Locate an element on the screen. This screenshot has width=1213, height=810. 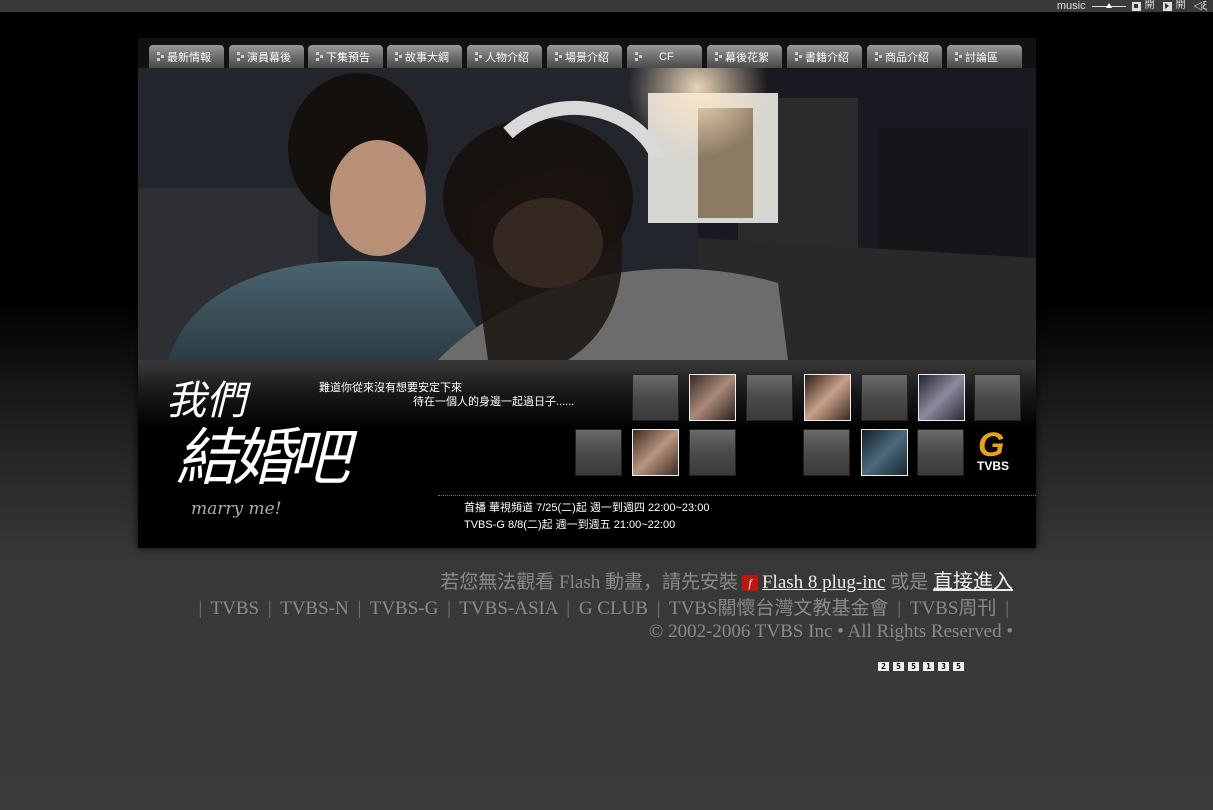
footer-link-tvbs-n: TVBS-N is located at coordinates (314, 608).